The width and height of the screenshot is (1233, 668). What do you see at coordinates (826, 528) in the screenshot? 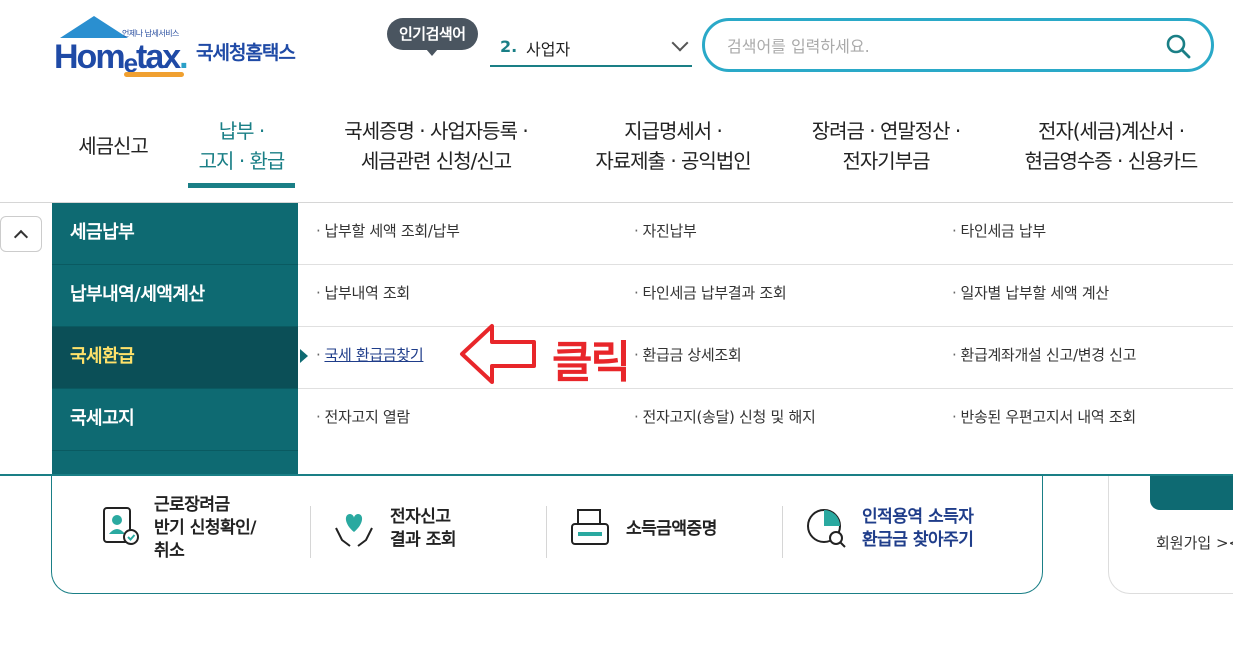
I see `pie-chart-search-icon` at bounding box center [826, 528].